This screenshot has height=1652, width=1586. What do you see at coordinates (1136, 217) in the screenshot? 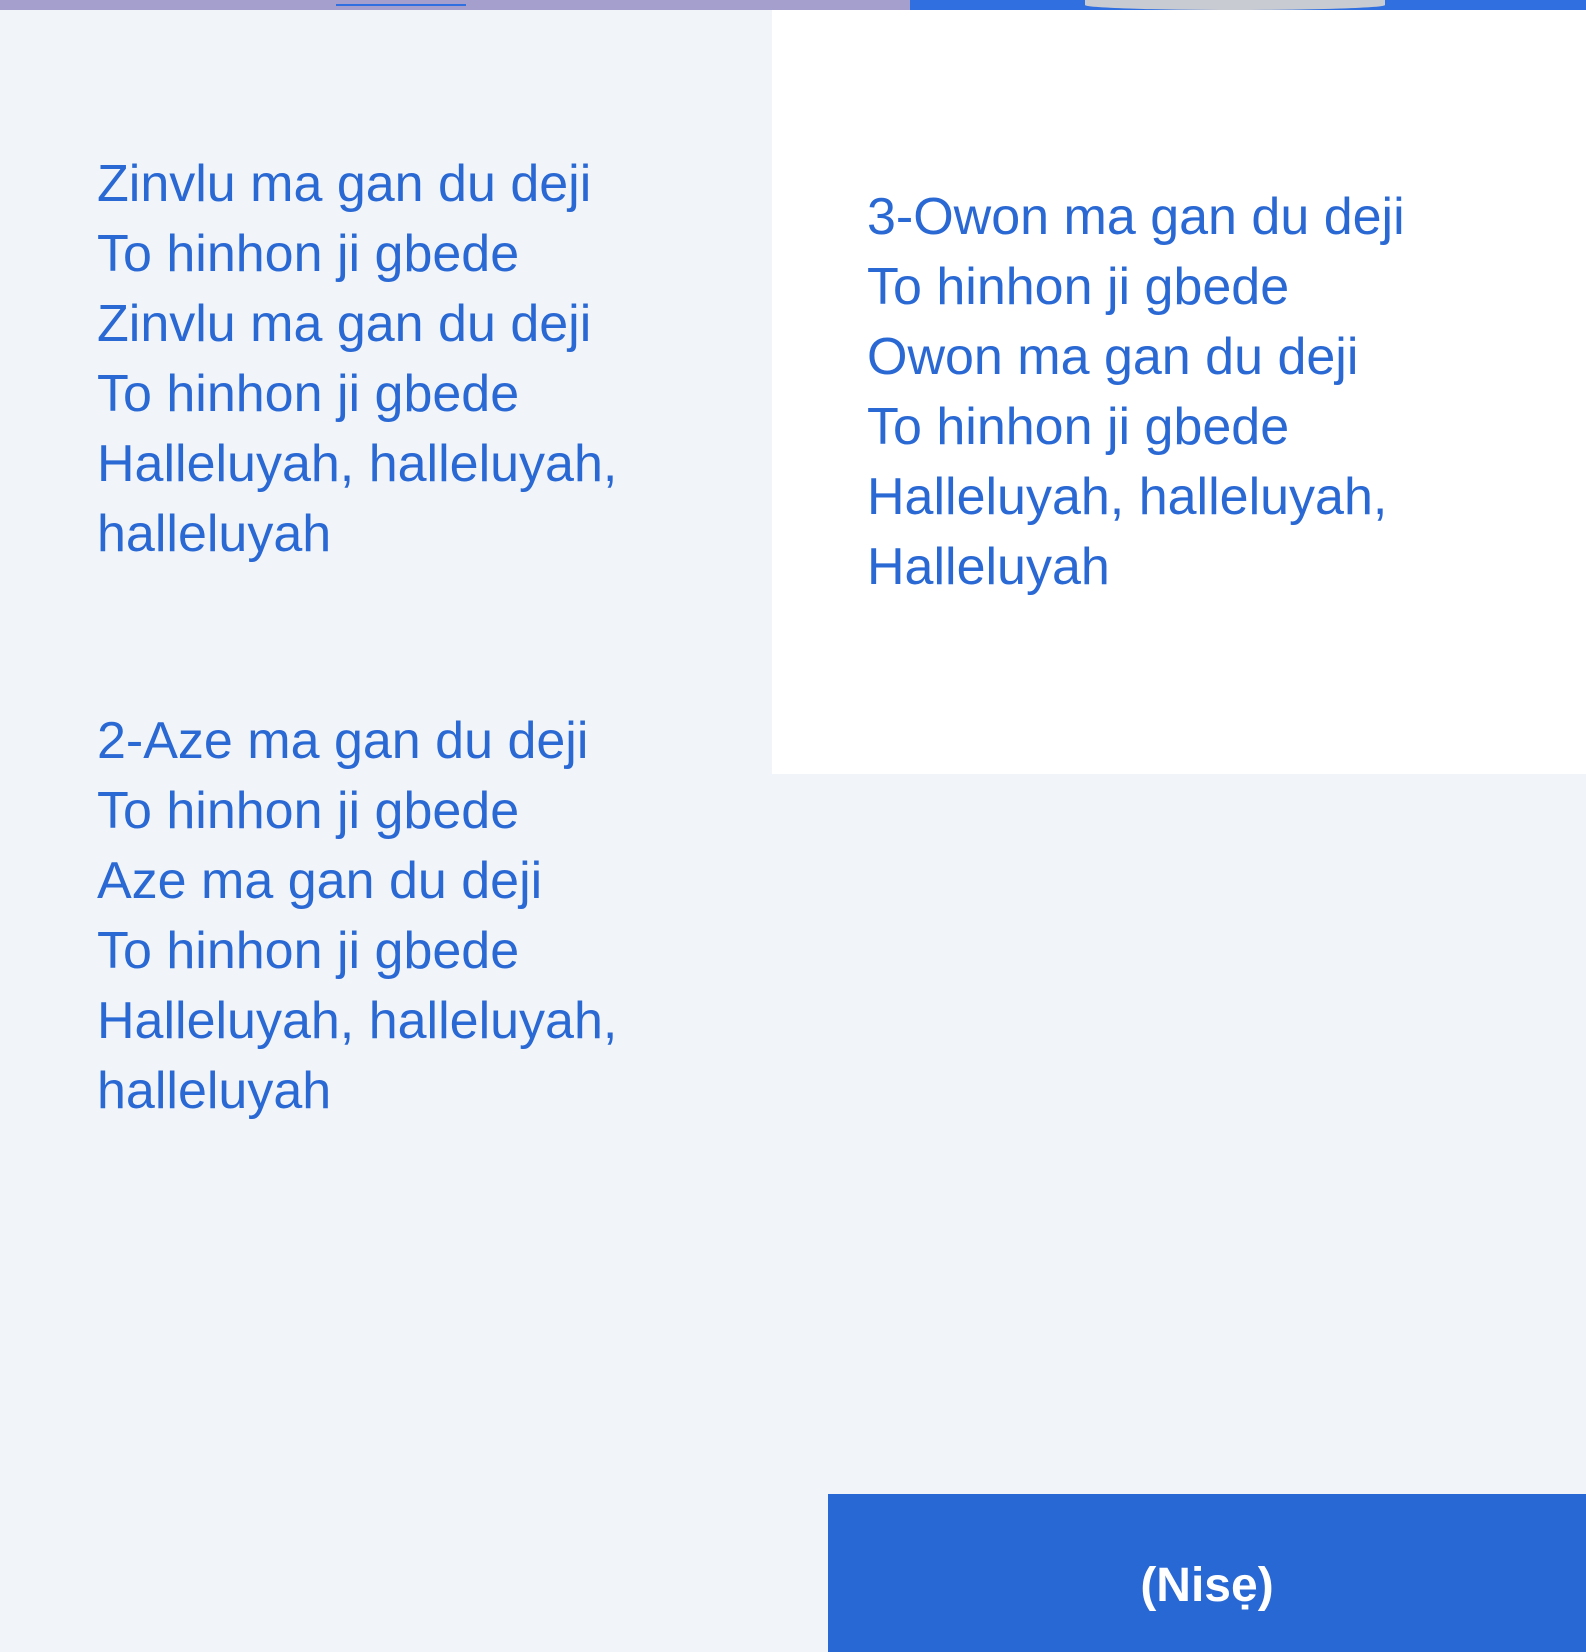
I see `lyric-line: 3-Owon ma gan du deji` at bounding box center [1136, 217].